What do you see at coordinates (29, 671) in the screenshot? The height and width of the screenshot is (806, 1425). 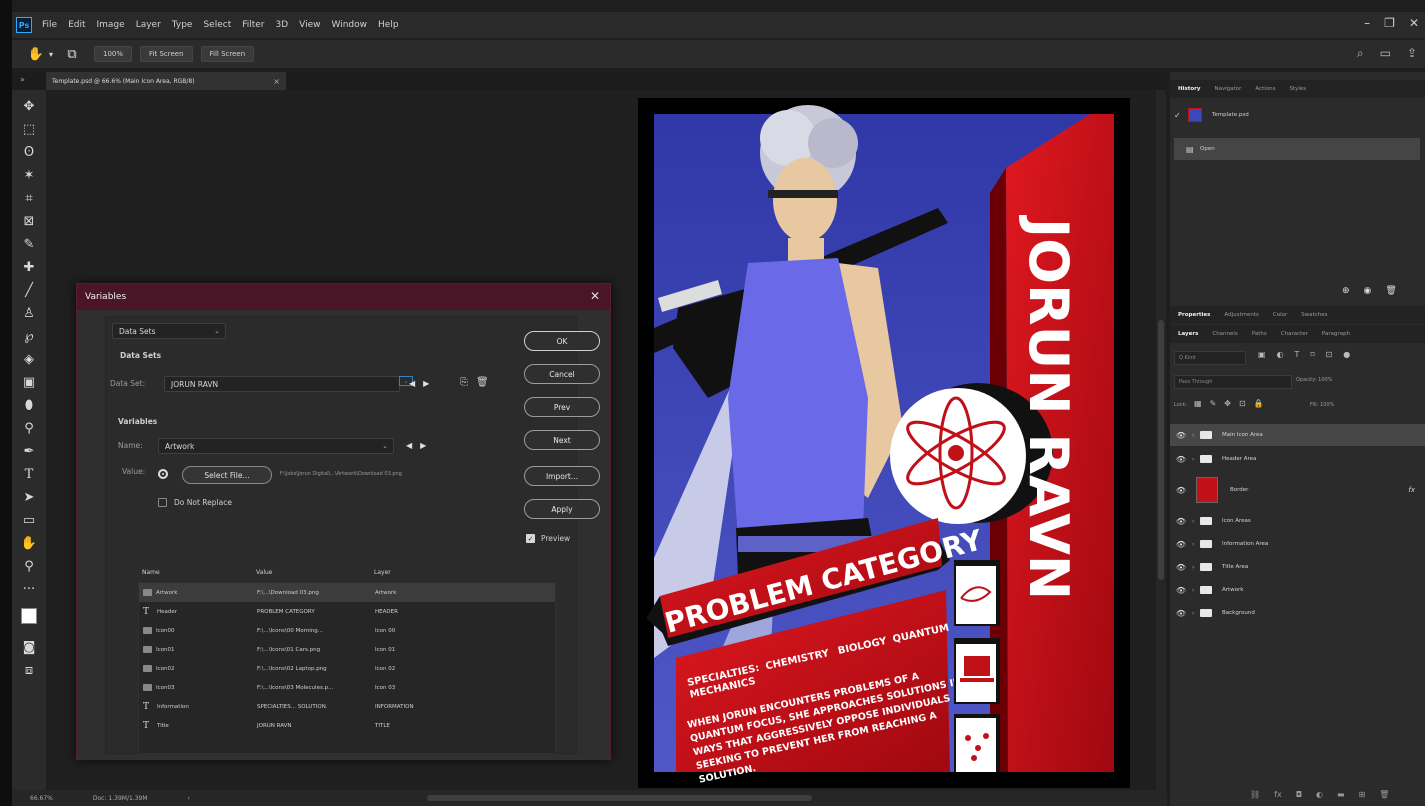 I see `screen-mode-icon: ⧈` at bounding box center [29, 671].